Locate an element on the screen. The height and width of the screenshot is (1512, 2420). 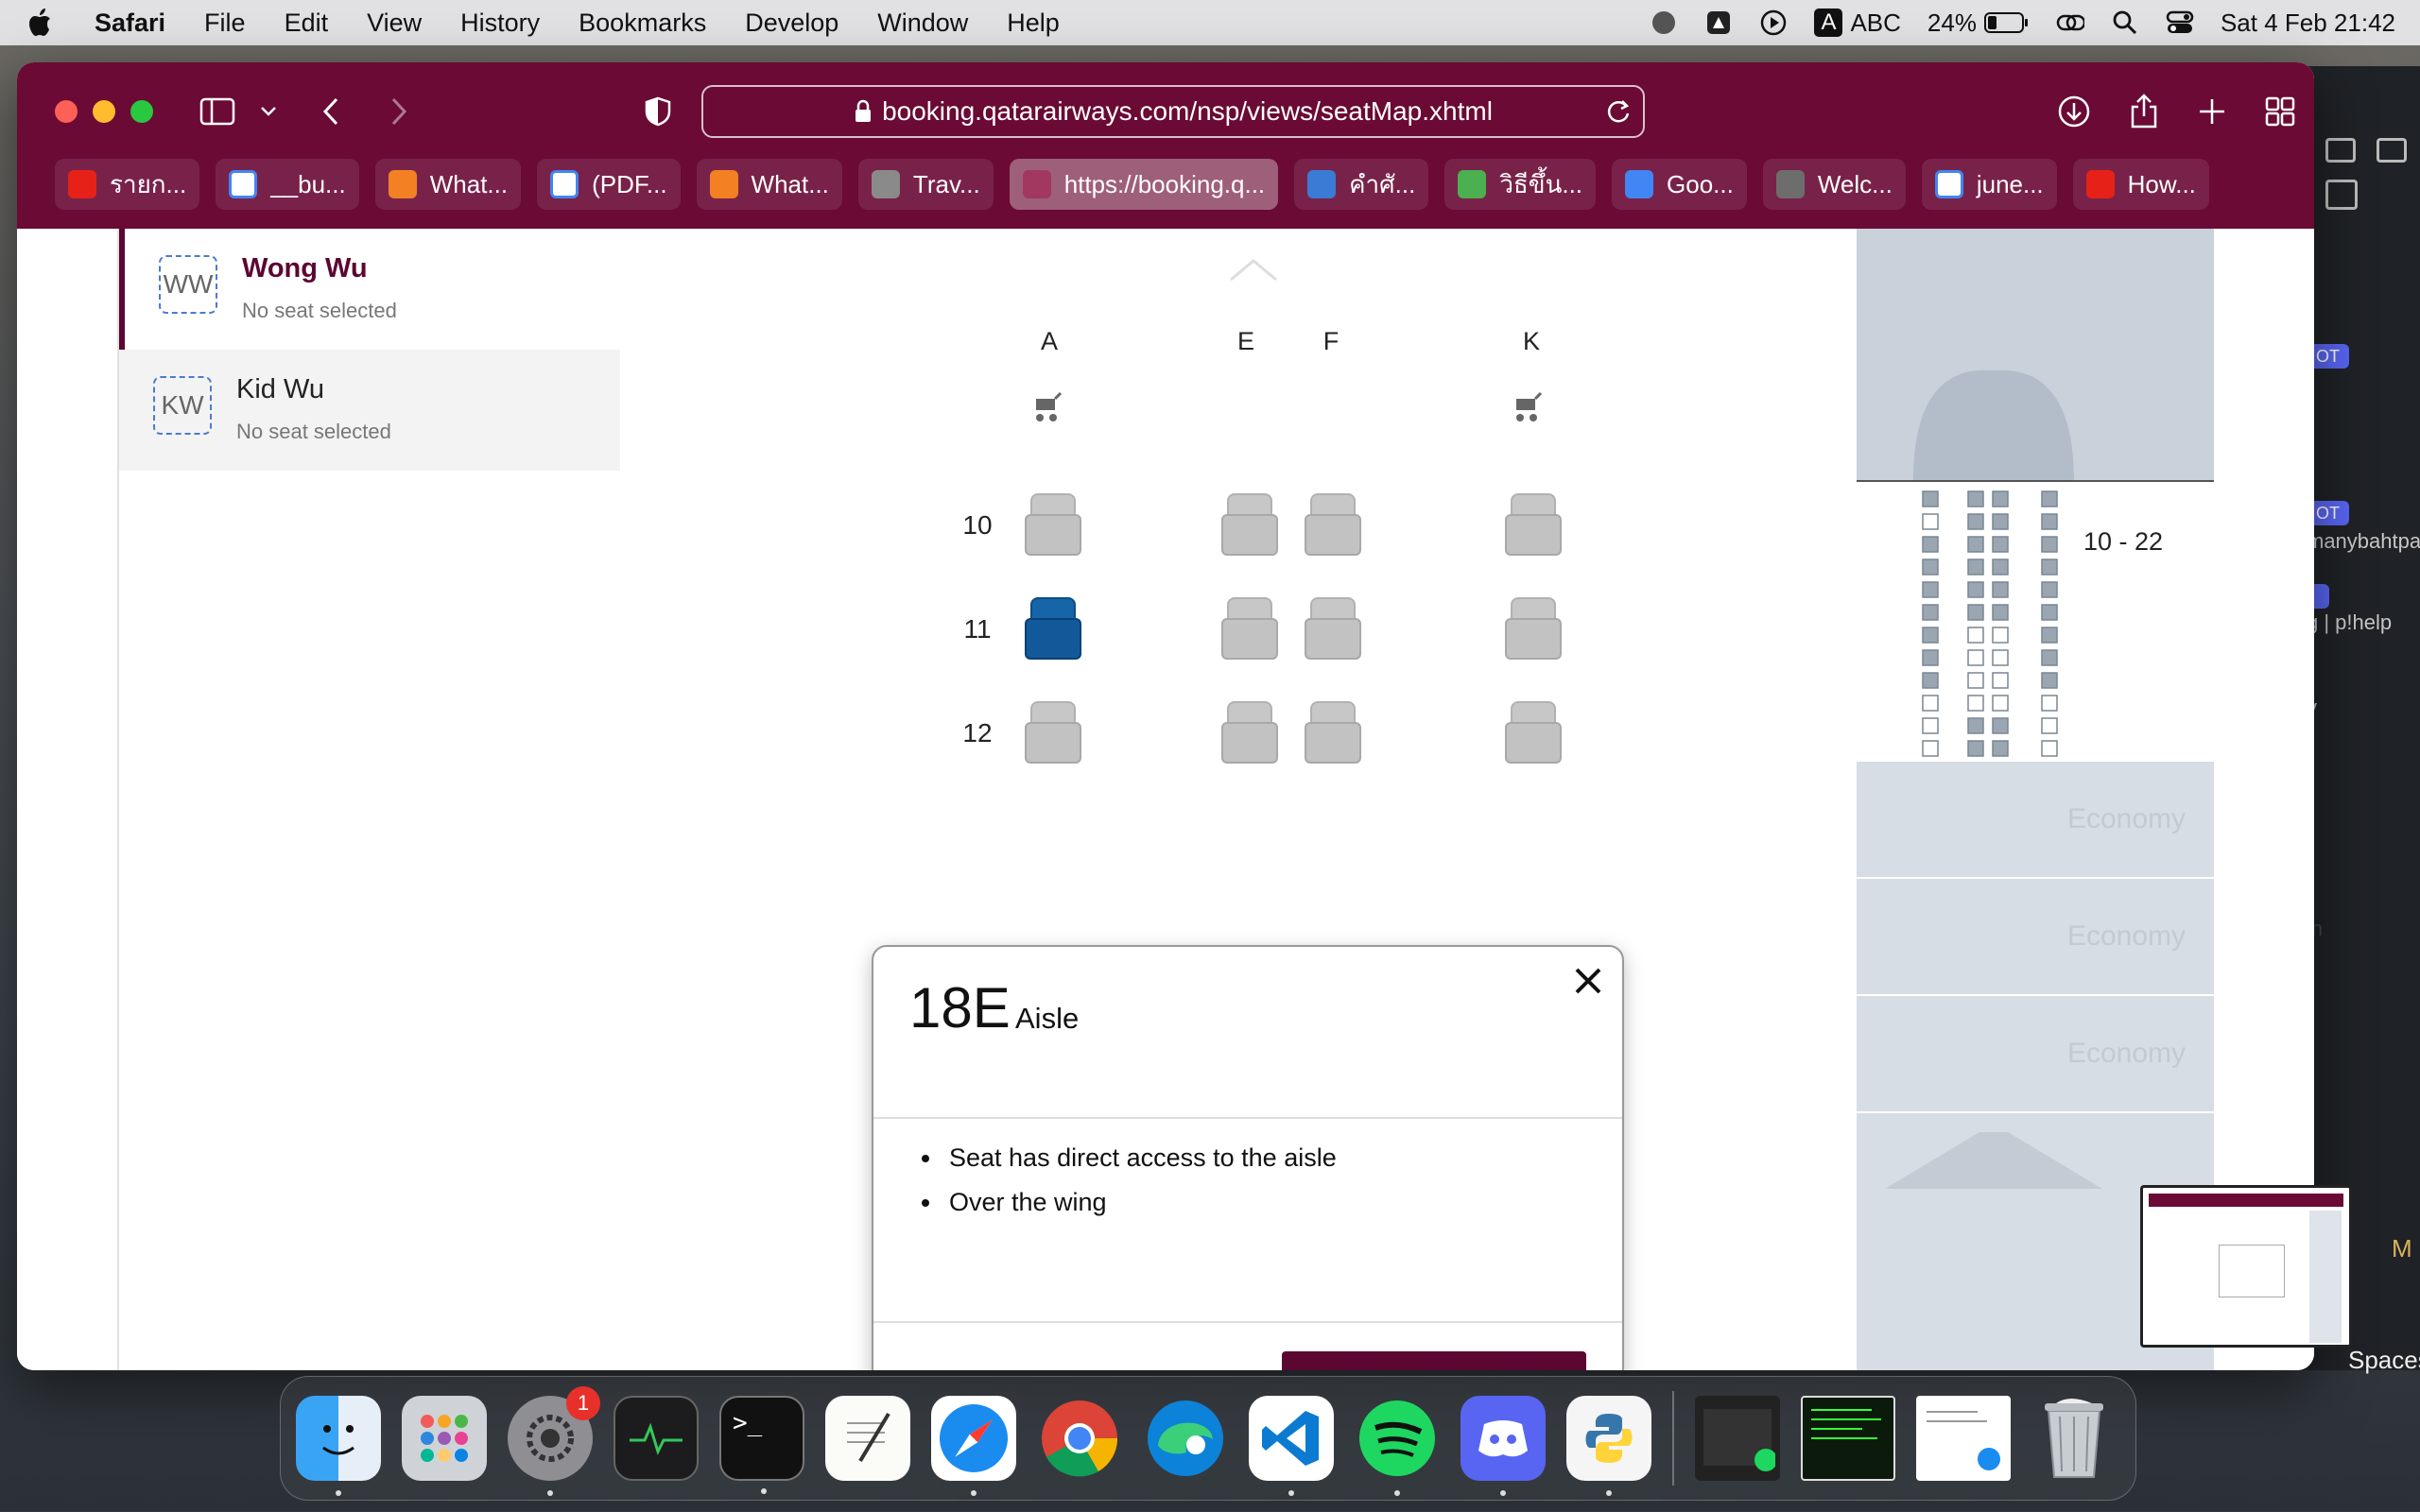
drive-icon is located at coordinates (1718, 23).